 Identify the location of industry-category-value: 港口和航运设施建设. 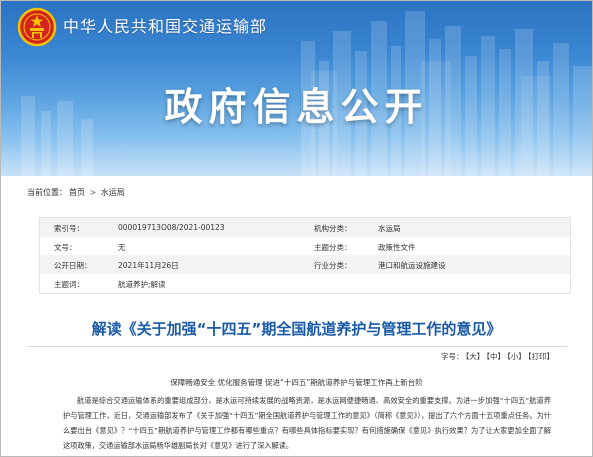
(412, 265).